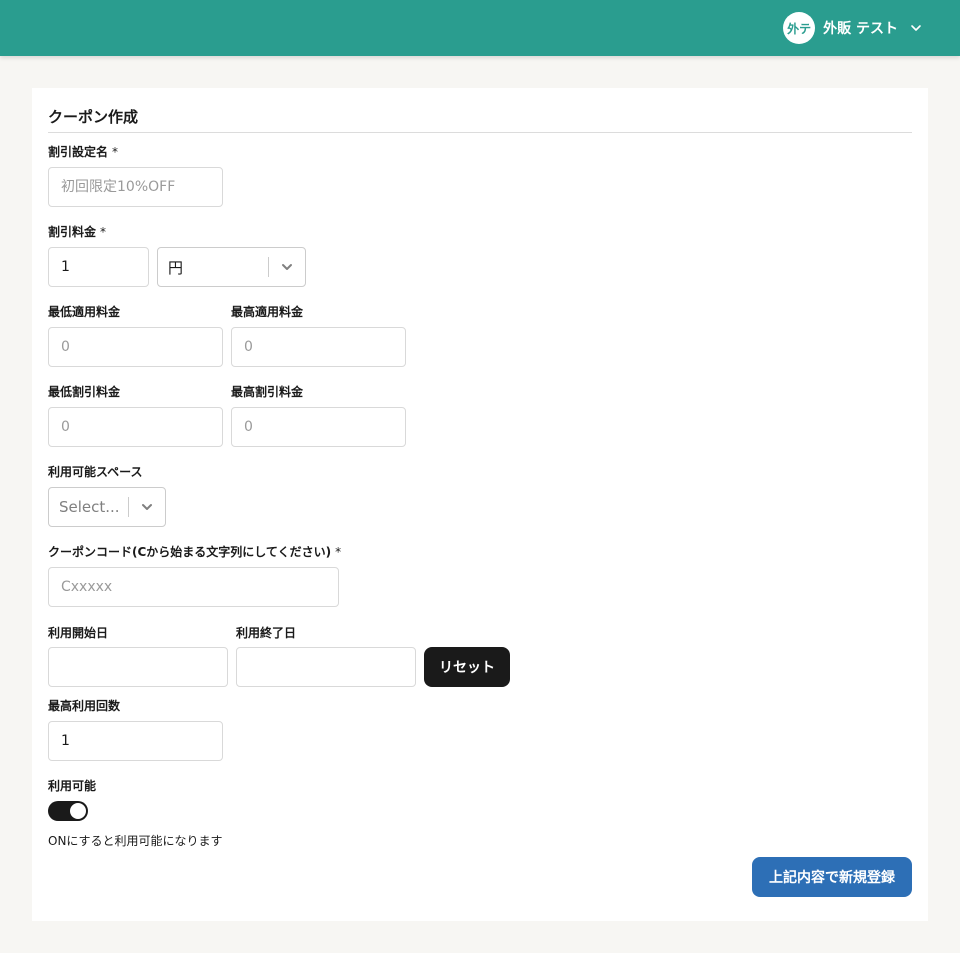  Describe the element at coordinates (190, 552) in the screenshot. I see `coupon-code-label-text: クーポンコード(Cから始まる文字列にしてください)` at that location.